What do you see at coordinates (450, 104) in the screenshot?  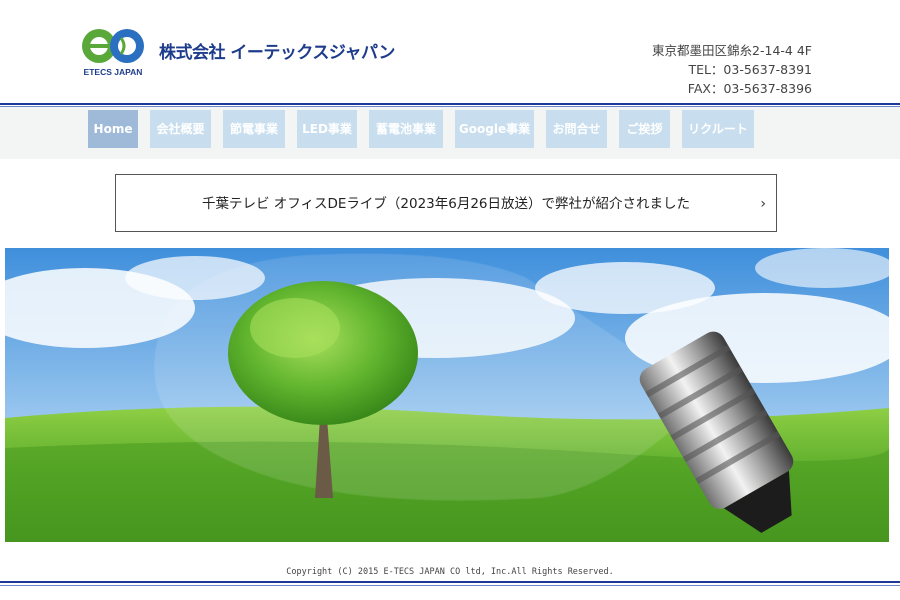 I see `header-divider` at bounding box center [450, 104].